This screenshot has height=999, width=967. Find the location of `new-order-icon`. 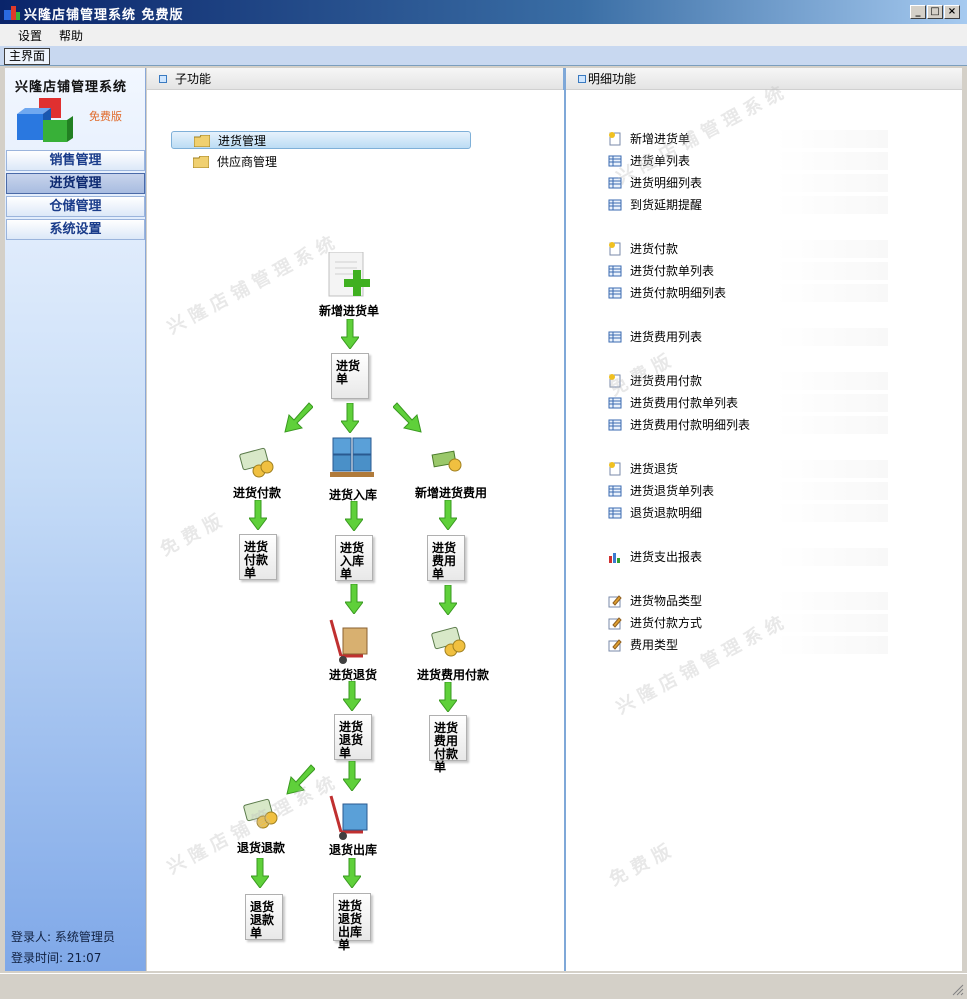

new-order-icon is located at coordinates (350, 276).